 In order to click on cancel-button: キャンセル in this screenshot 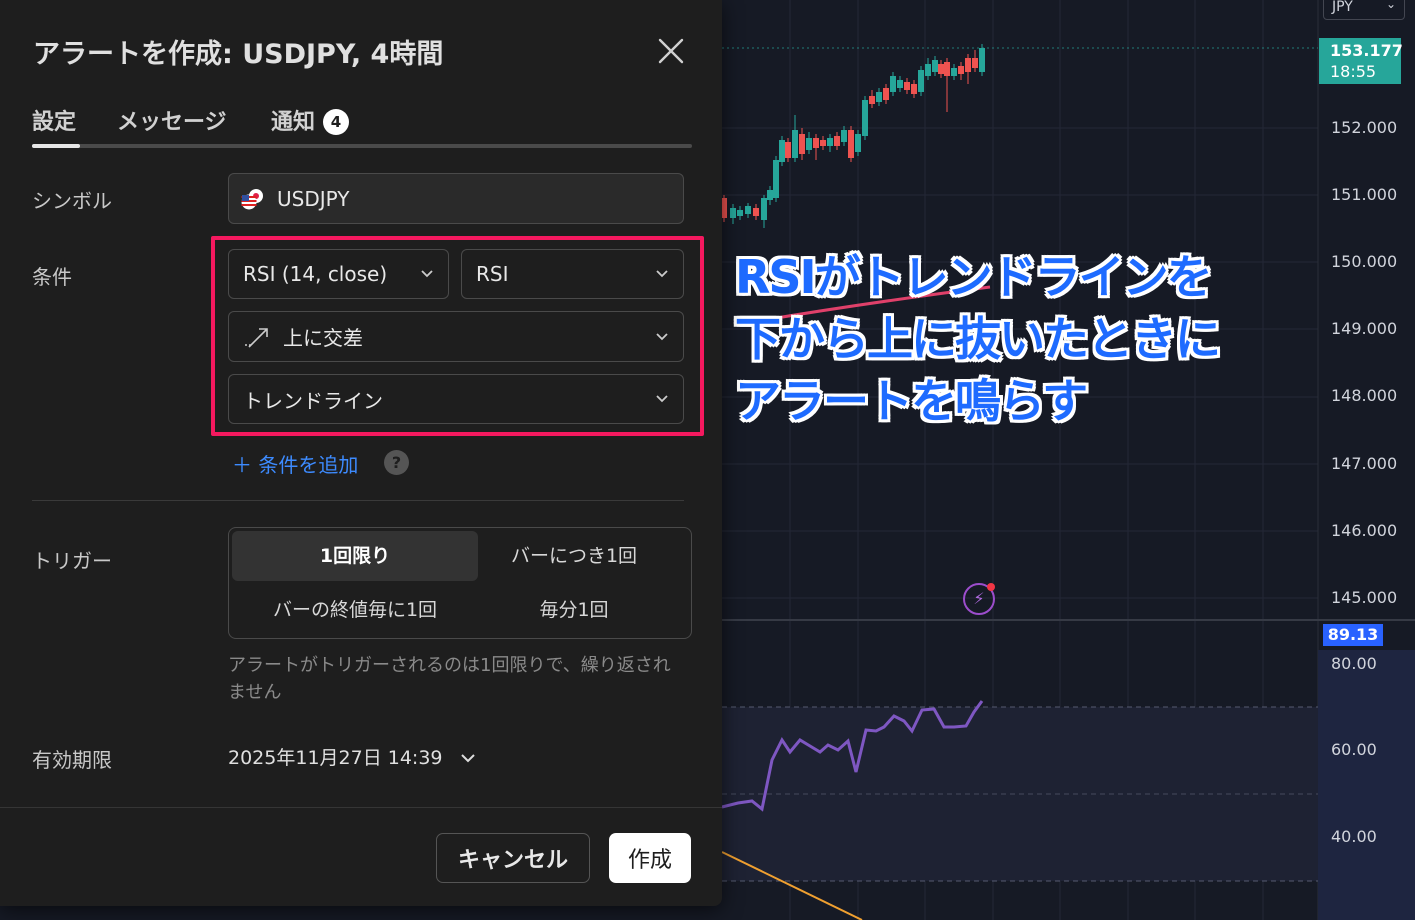, I will do `click(513, 858)`.